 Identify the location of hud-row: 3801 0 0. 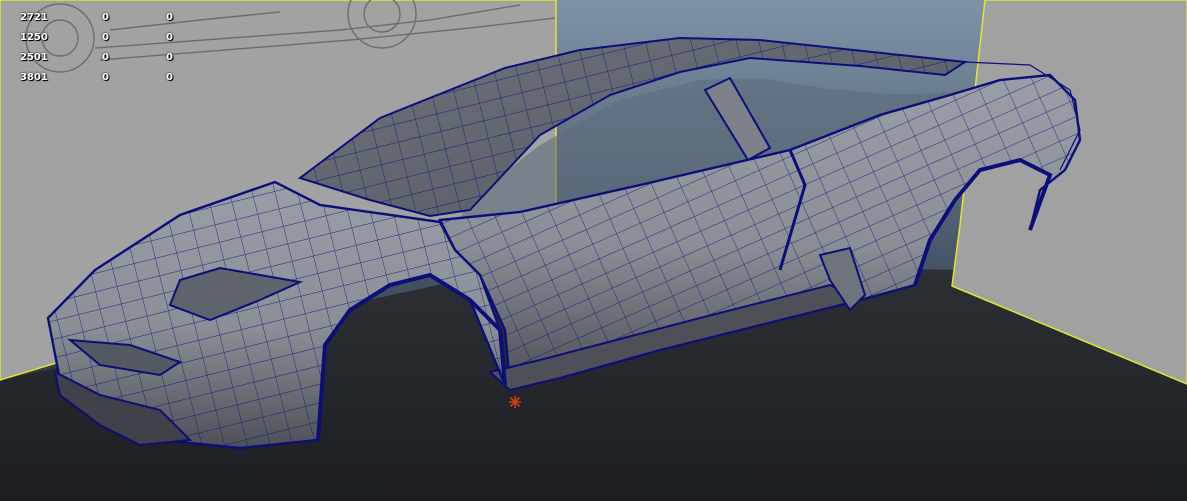
(100, 78).